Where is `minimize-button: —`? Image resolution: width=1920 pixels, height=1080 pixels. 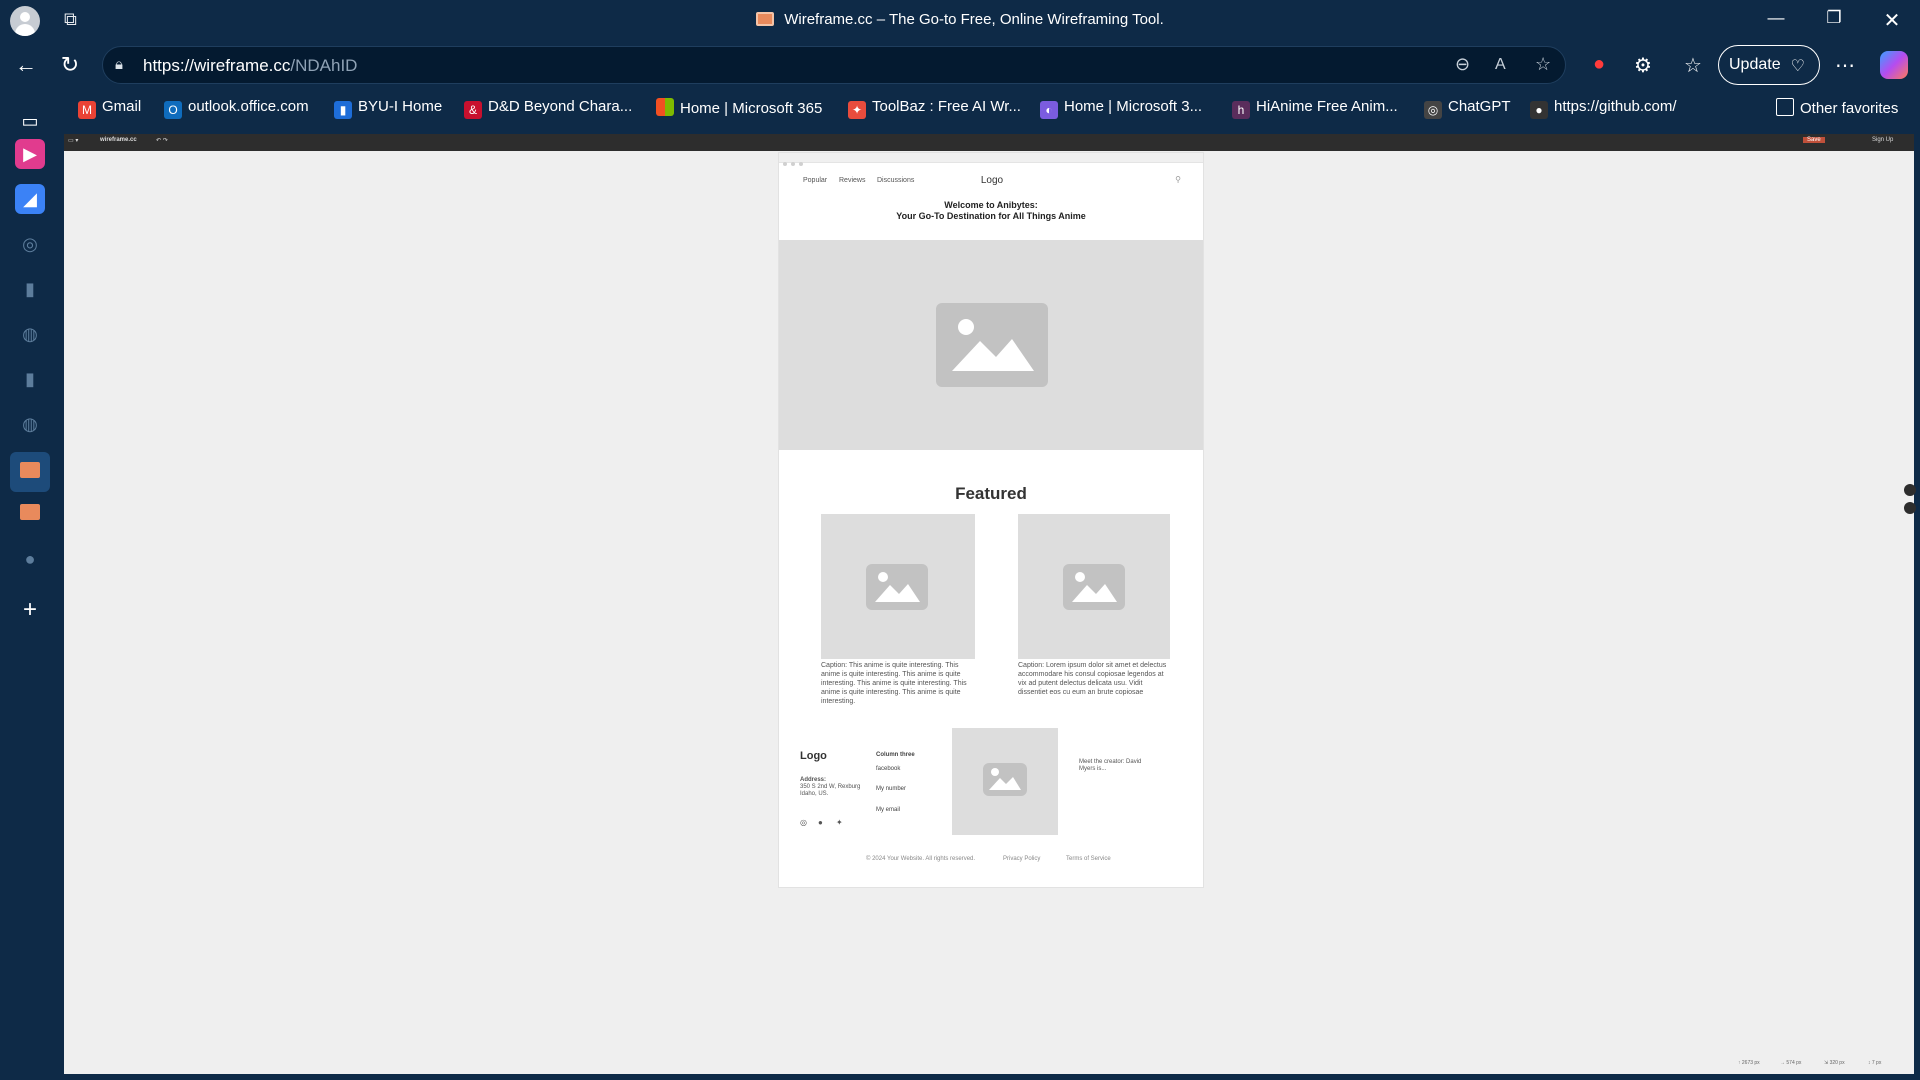 minimize-button: — is located at coordinates (1776, 20).